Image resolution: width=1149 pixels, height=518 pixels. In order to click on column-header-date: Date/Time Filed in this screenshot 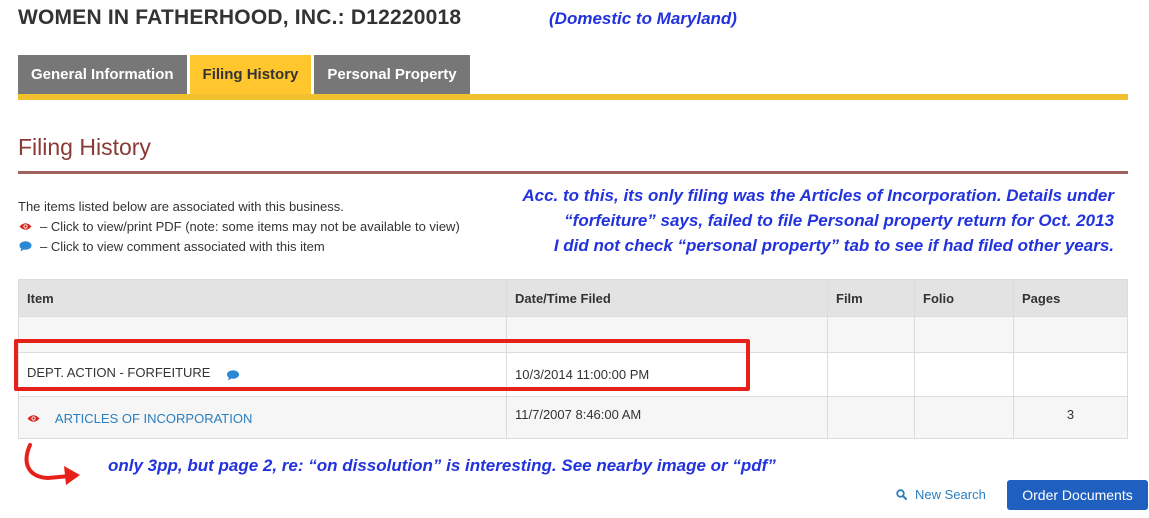, I will do `click(667, 298)`.